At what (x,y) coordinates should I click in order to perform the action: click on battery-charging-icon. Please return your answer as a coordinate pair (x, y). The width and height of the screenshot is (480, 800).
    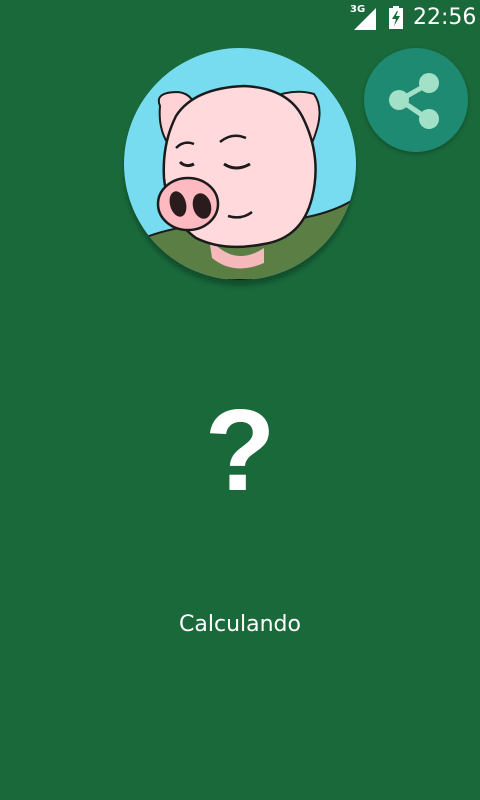
    Looking at the image, I should click on (396, 17).